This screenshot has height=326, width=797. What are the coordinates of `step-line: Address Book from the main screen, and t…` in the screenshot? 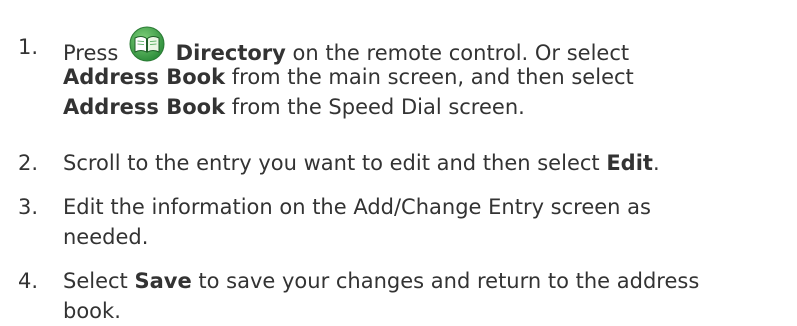 It's located at (430, 77).